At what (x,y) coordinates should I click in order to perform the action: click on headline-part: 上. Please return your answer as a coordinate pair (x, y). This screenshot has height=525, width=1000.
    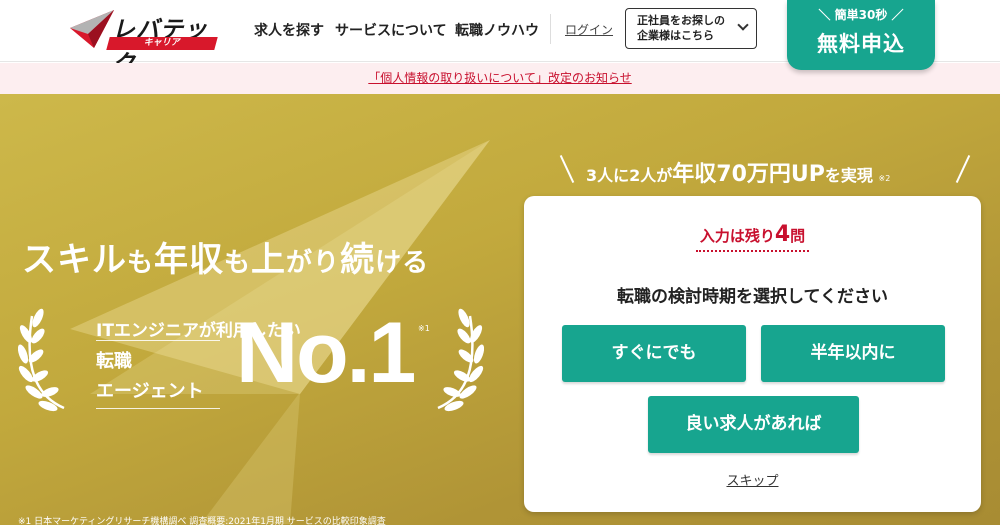
    Looking at the image, I should click on (269, 260).